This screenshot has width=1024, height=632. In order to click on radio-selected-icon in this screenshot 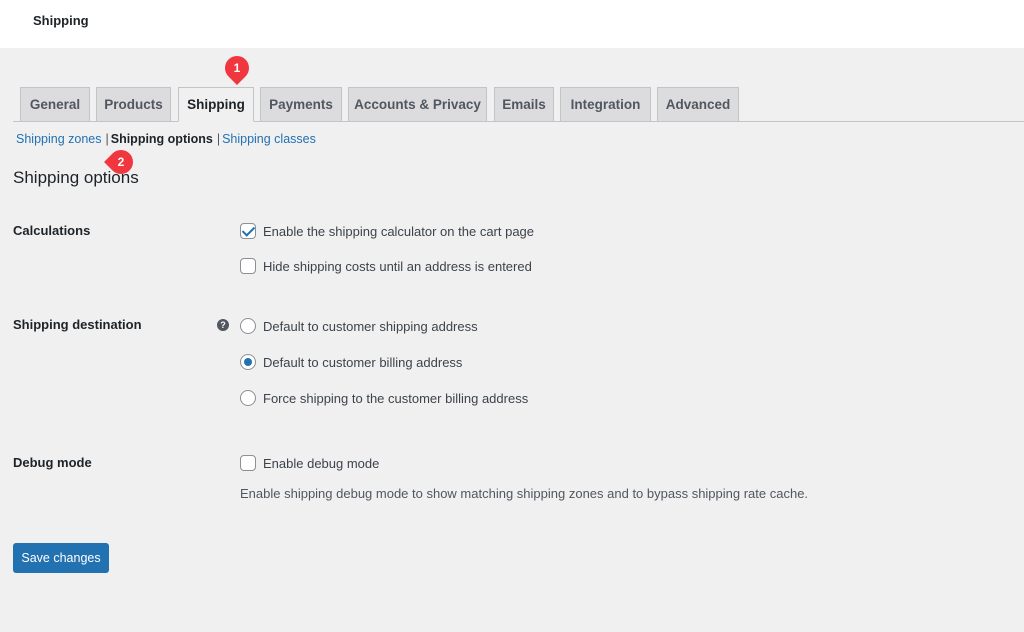, I will do `click(248, 362)`.